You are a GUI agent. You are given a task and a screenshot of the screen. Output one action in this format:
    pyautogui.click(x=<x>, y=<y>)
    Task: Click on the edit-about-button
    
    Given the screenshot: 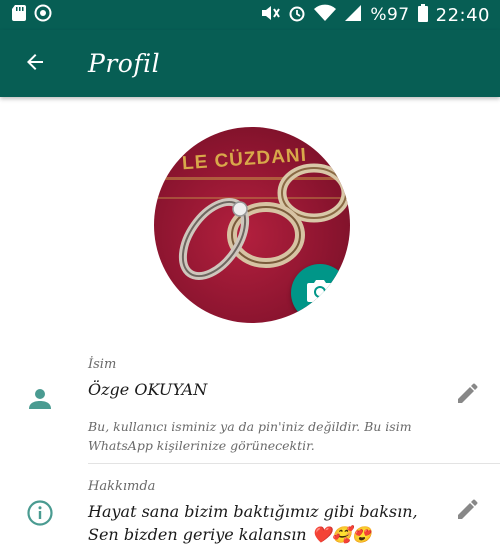 What is the action you would take?
    pyautogui.click(x=468, y=511)
    